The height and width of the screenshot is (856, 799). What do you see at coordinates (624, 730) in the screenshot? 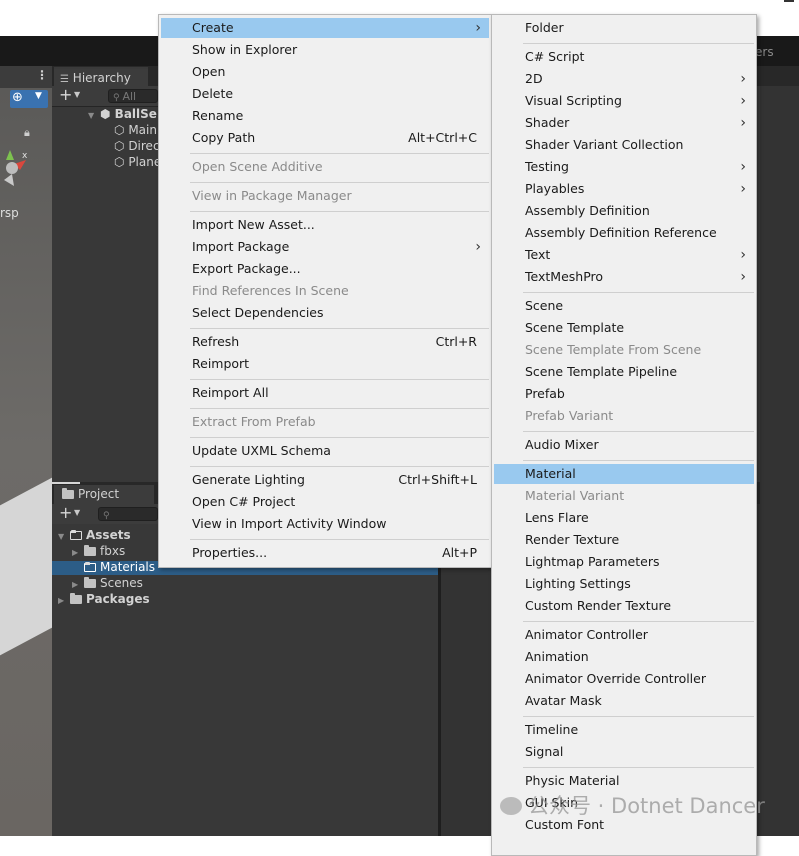
I see `menu-item-timeline: Timeline` at bounding box center [624, 730].